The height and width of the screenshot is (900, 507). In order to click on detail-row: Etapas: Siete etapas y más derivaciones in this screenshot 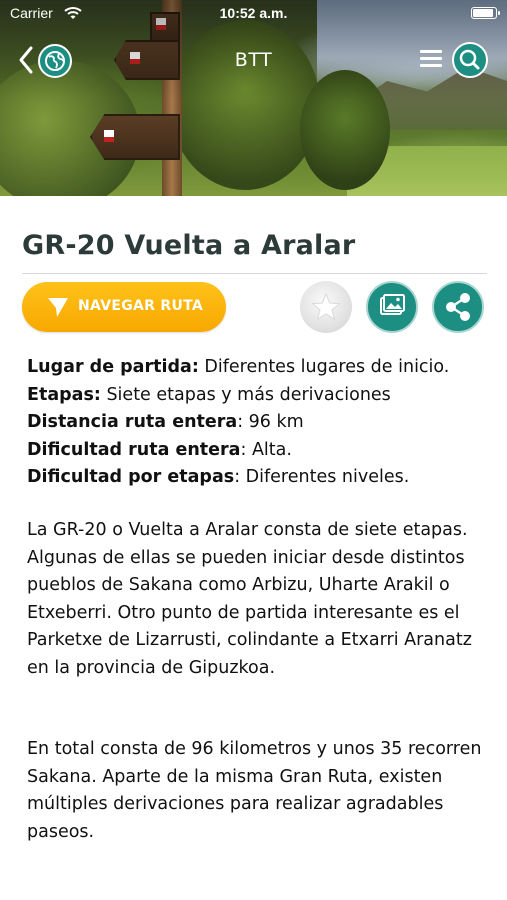, I will do `click(257, 396)`.